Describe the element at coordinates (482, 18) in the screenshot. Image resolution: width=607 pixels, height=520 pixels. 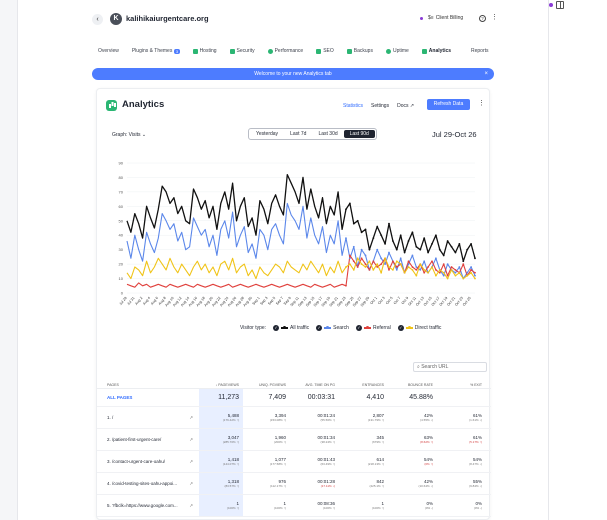
I see `help-icon: ?` at that location.